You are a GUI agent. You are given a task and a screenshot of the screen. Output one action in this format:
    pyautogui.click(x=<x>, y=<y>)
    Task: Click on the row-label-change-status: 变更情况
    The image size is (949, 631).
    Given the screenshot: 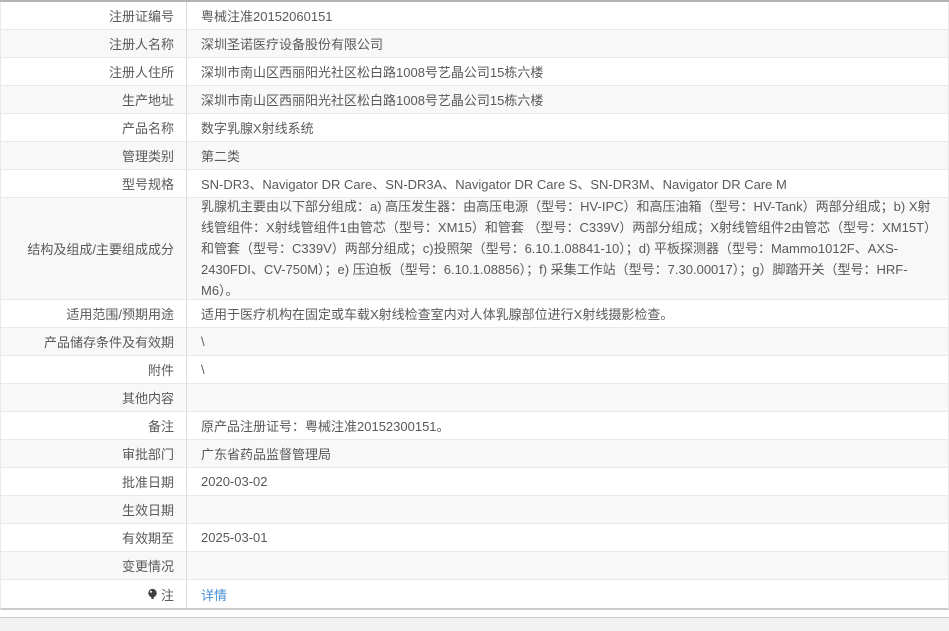 What is the action you would take?
    pyautogui.click(x=94, y=565)
    